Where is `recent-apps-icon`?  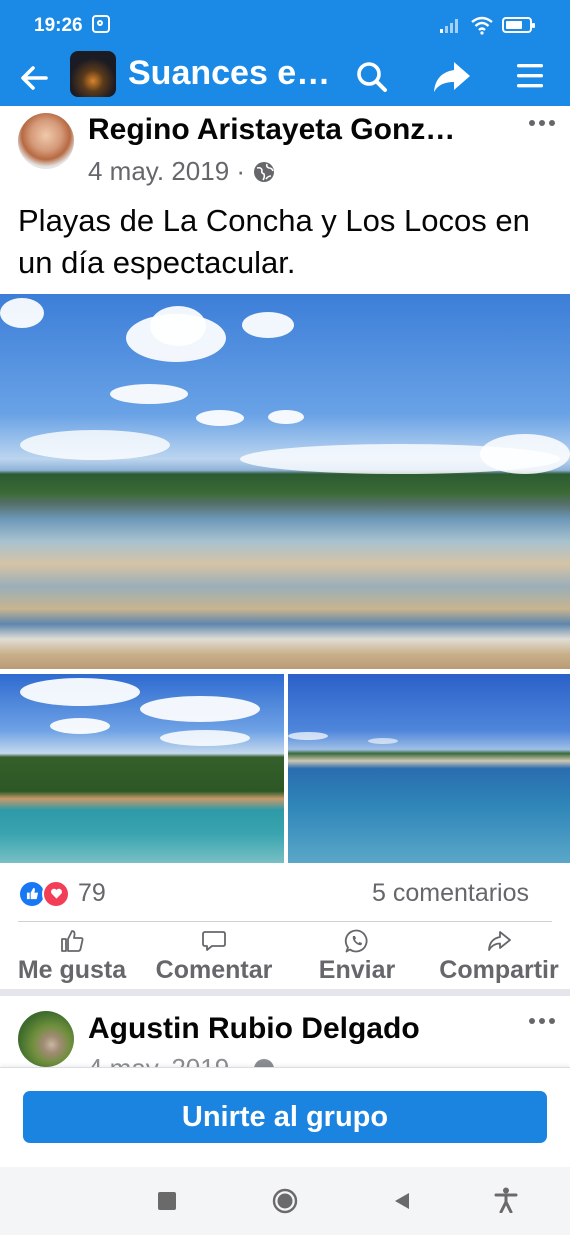 recent-apps-icon is located at coordinates (167, 1201).